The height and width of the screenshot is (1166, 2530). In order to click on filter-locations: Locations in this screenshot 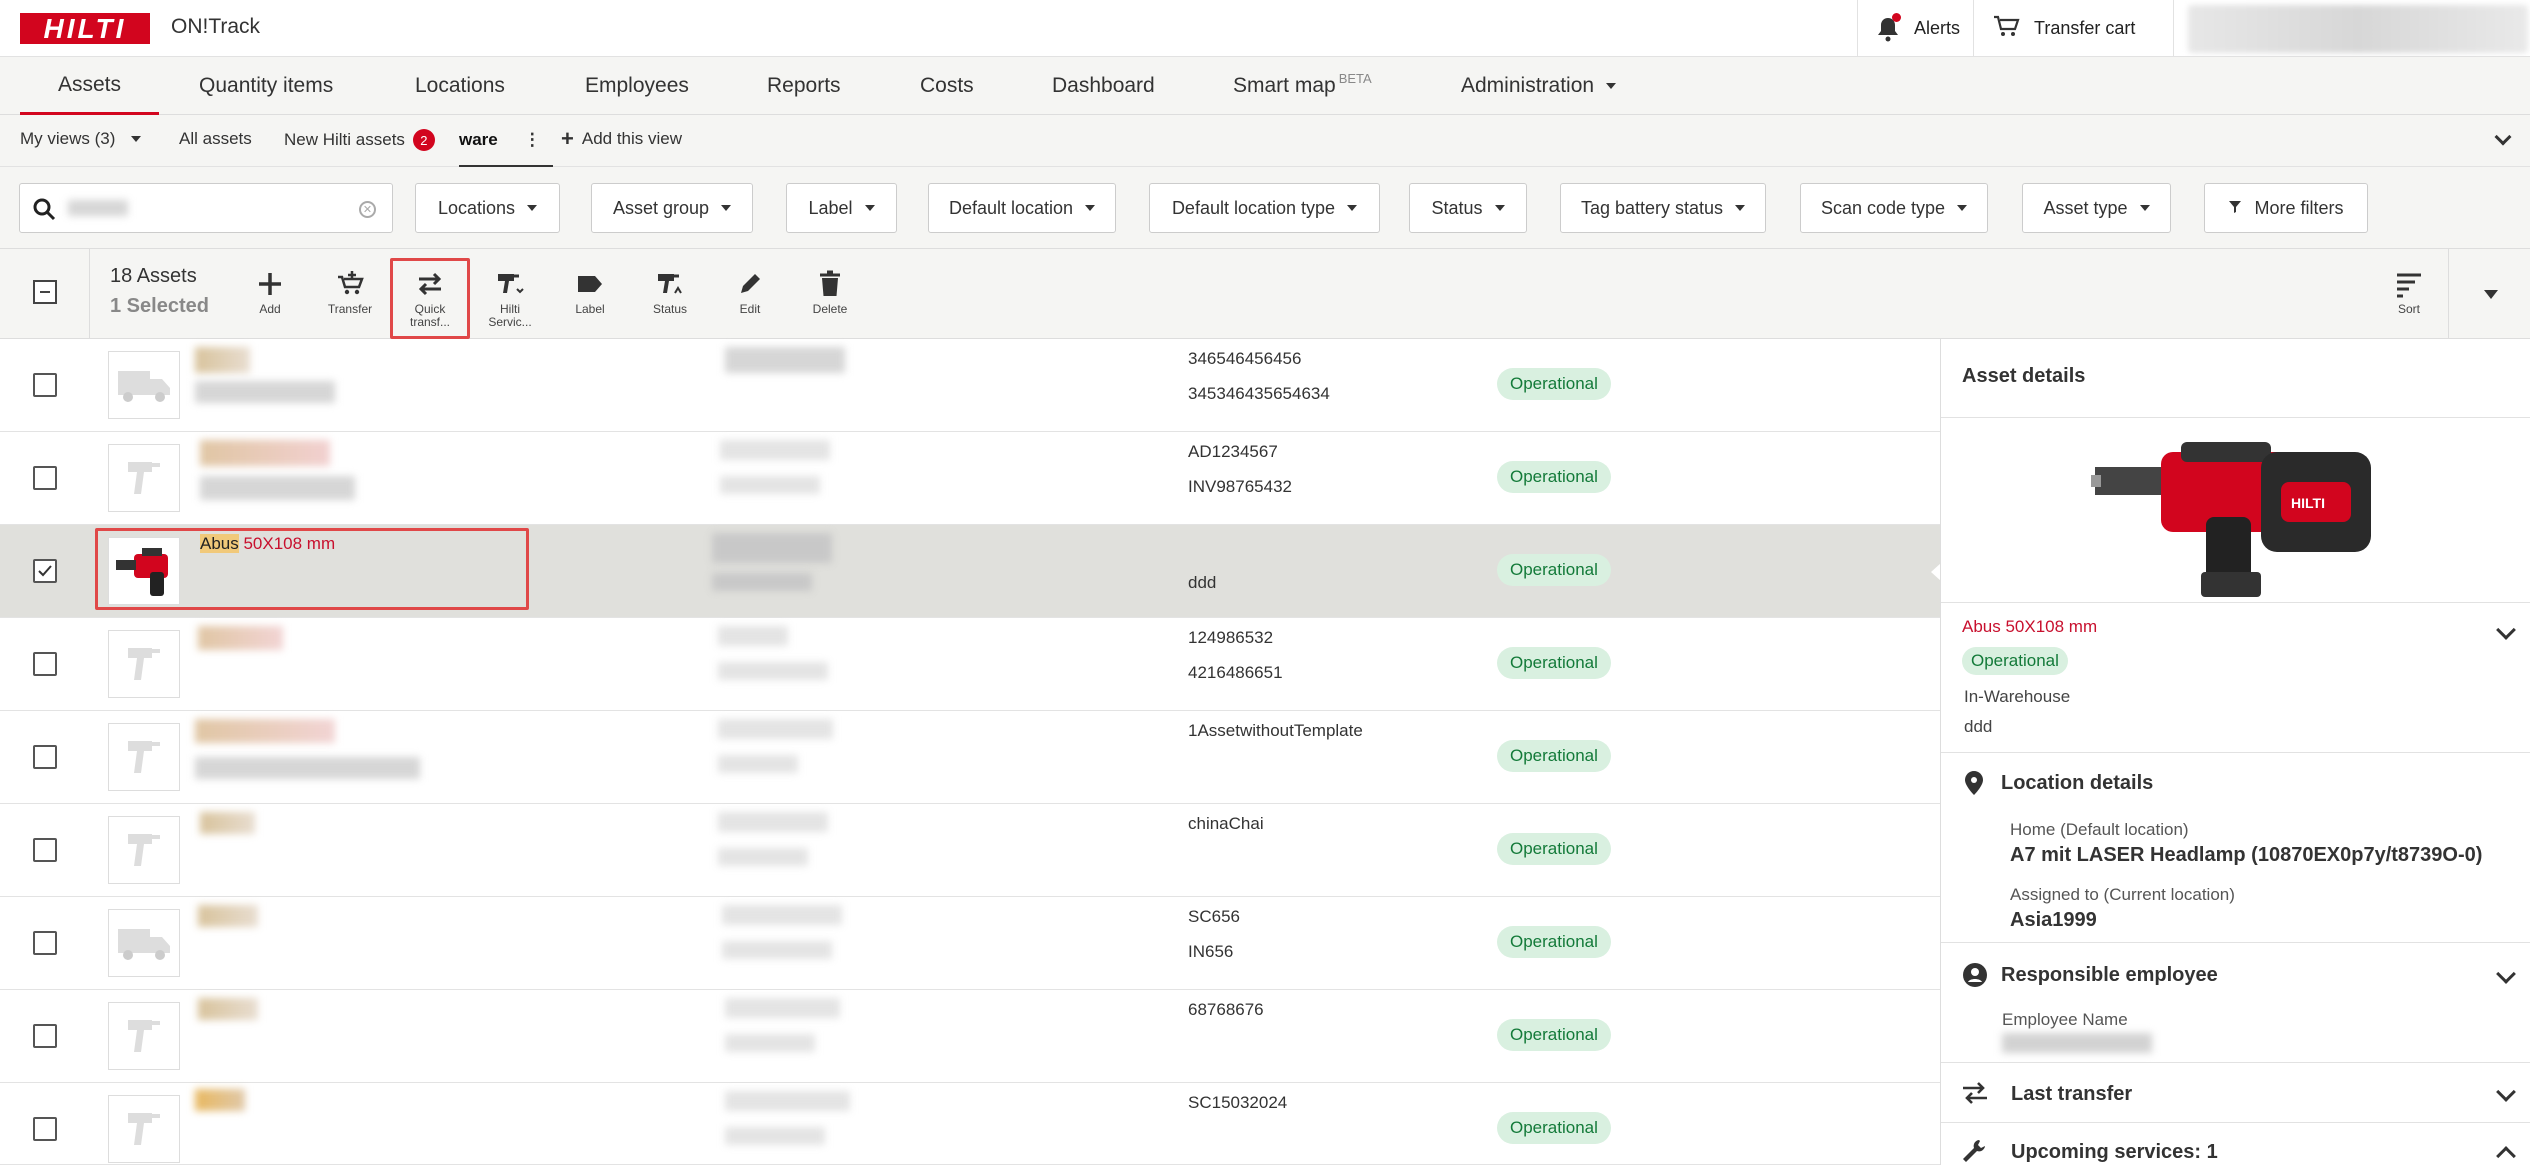, I will do `click(487, 208)`.